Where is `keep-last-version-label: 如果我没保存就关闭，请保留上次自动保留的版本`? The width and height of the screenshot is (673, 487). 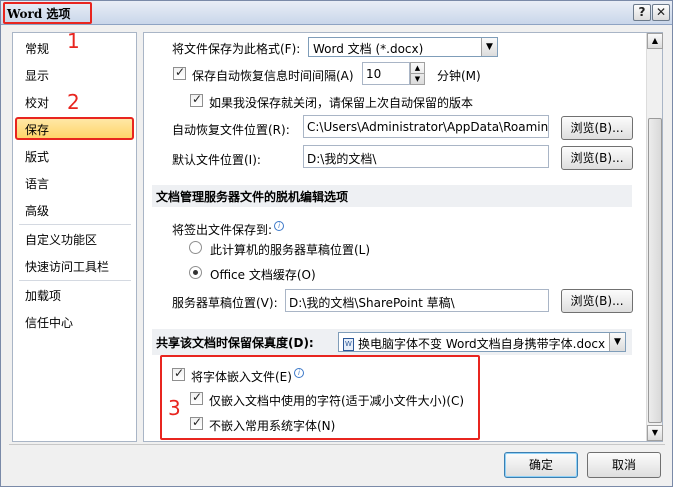 keep-last-version-label: 如果我没保存就关闭，请保留上次自动保留的版本 is located at coordinates (341, 103).